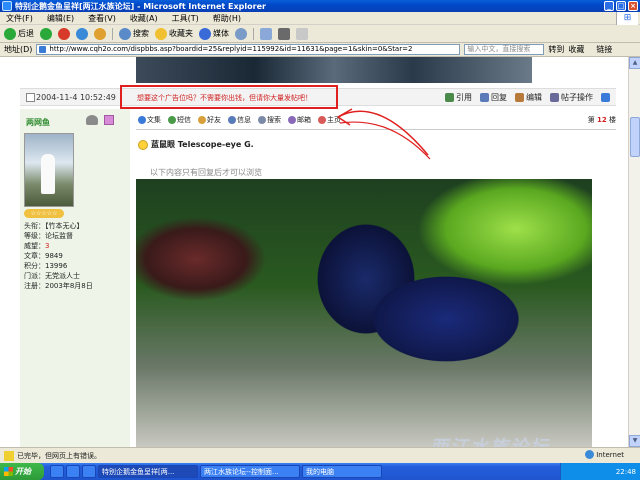 The image size is (640, 480). I want to click on windows-flag-icon, so click(8, 471).